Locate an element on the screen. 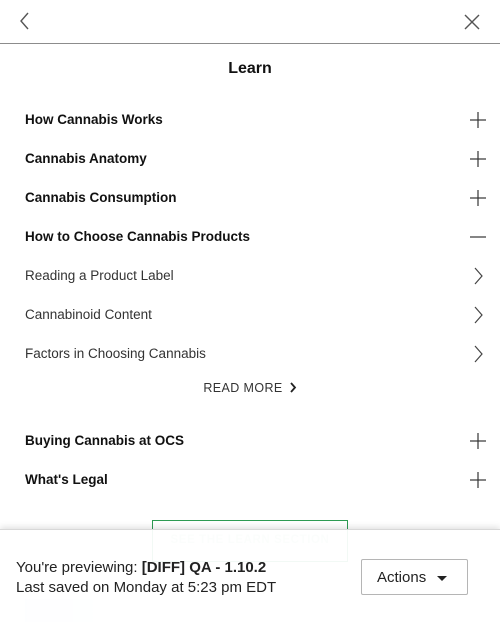 Image resolution: width=500 pixels, height=622 pixels. preview-name: [DIFF] QA - 1.10.2 is located at coordinates (204, 567).